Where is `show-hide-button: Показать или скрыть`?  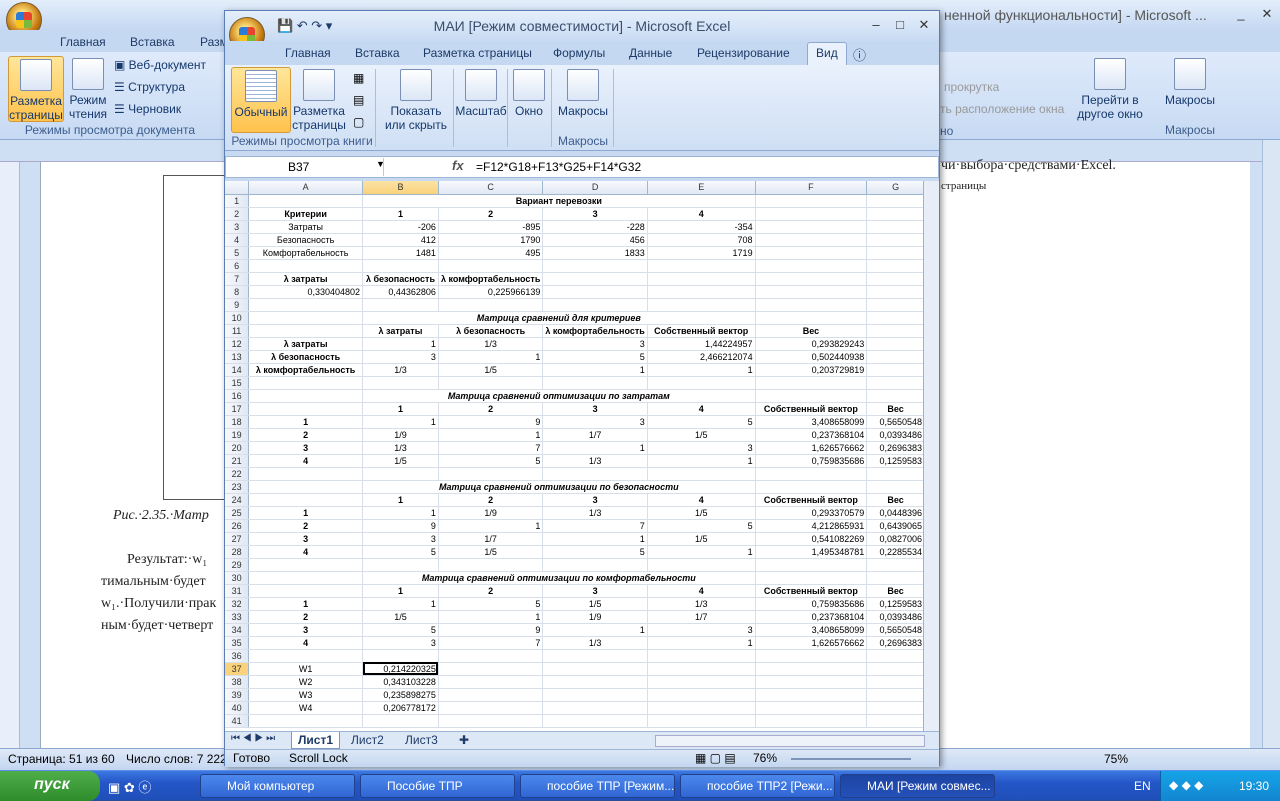 show-hide-button: Показать или скрыть is located at coordinates (416, 107).